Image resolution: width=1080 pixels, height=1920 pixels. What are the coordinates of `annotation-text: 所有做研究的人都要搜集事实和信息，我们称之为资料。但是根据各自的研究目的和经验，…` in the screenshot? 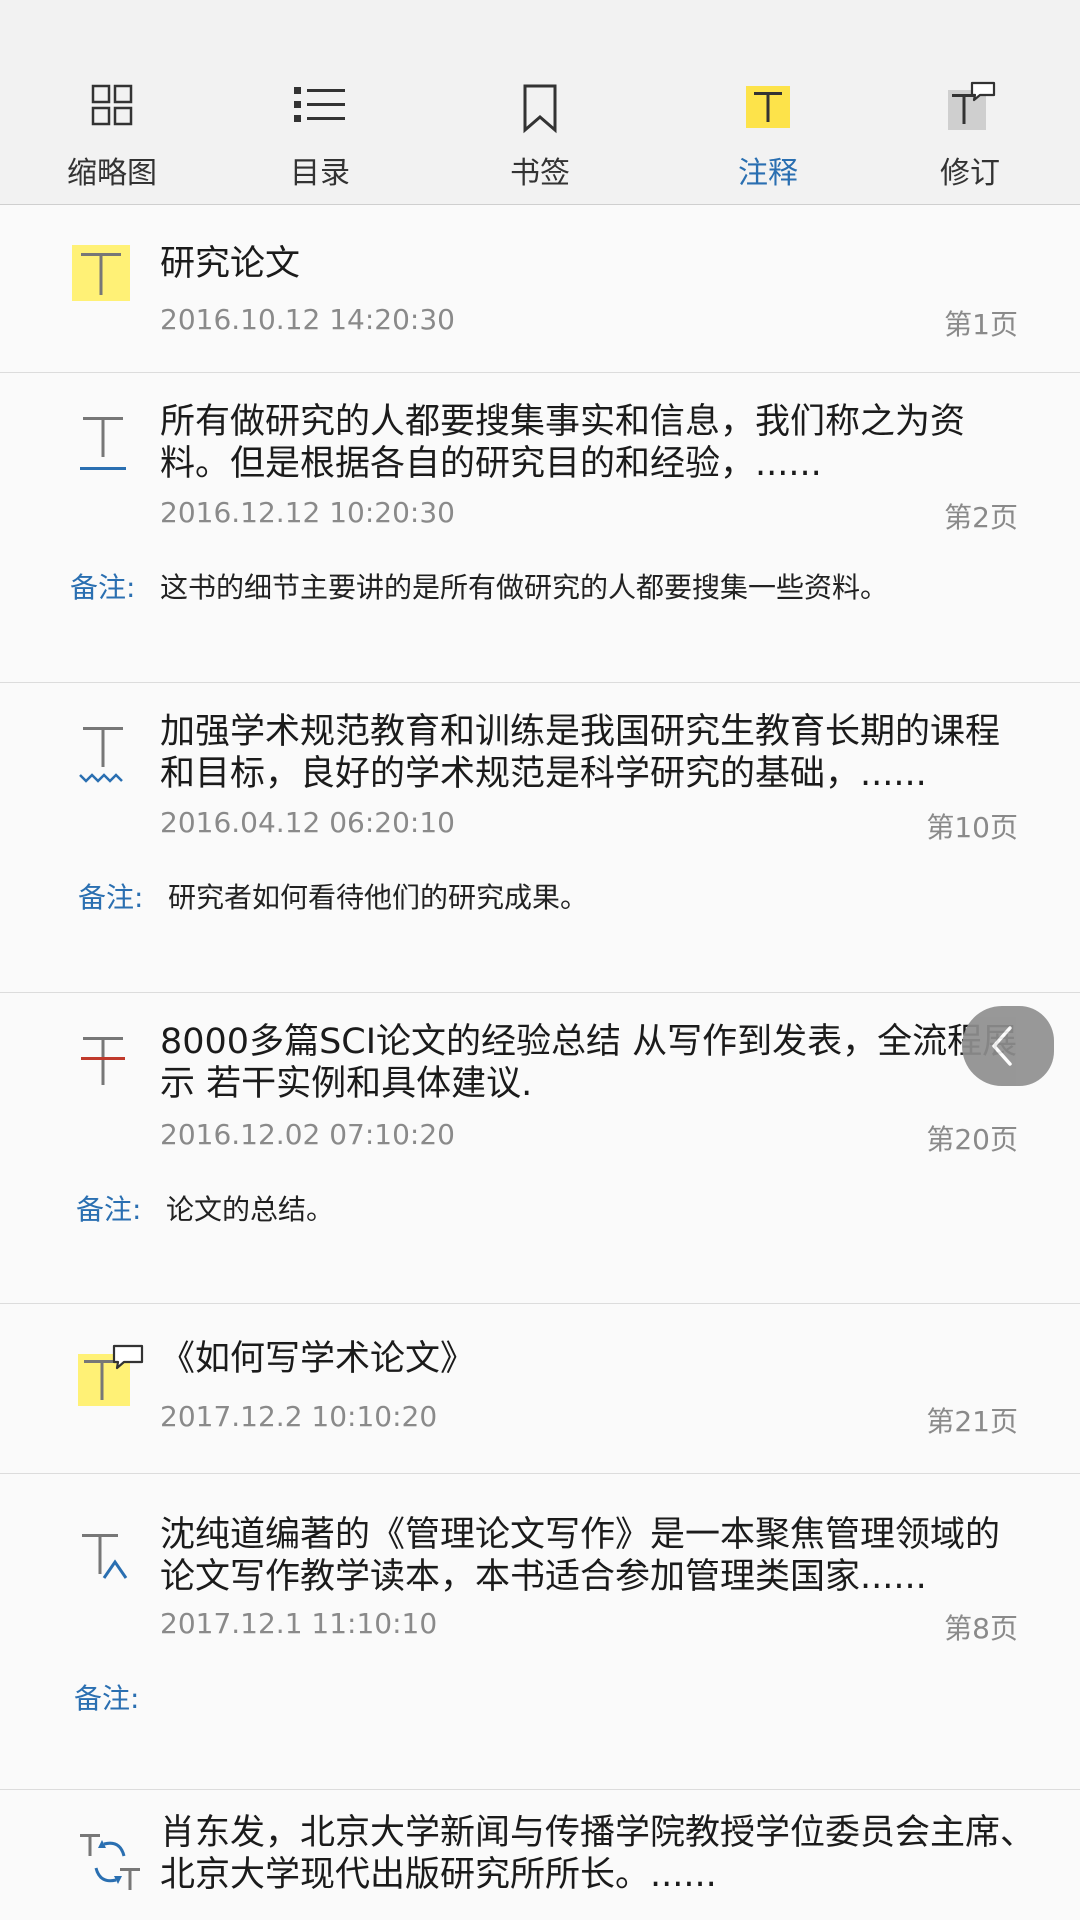 It's located at (563, 443).